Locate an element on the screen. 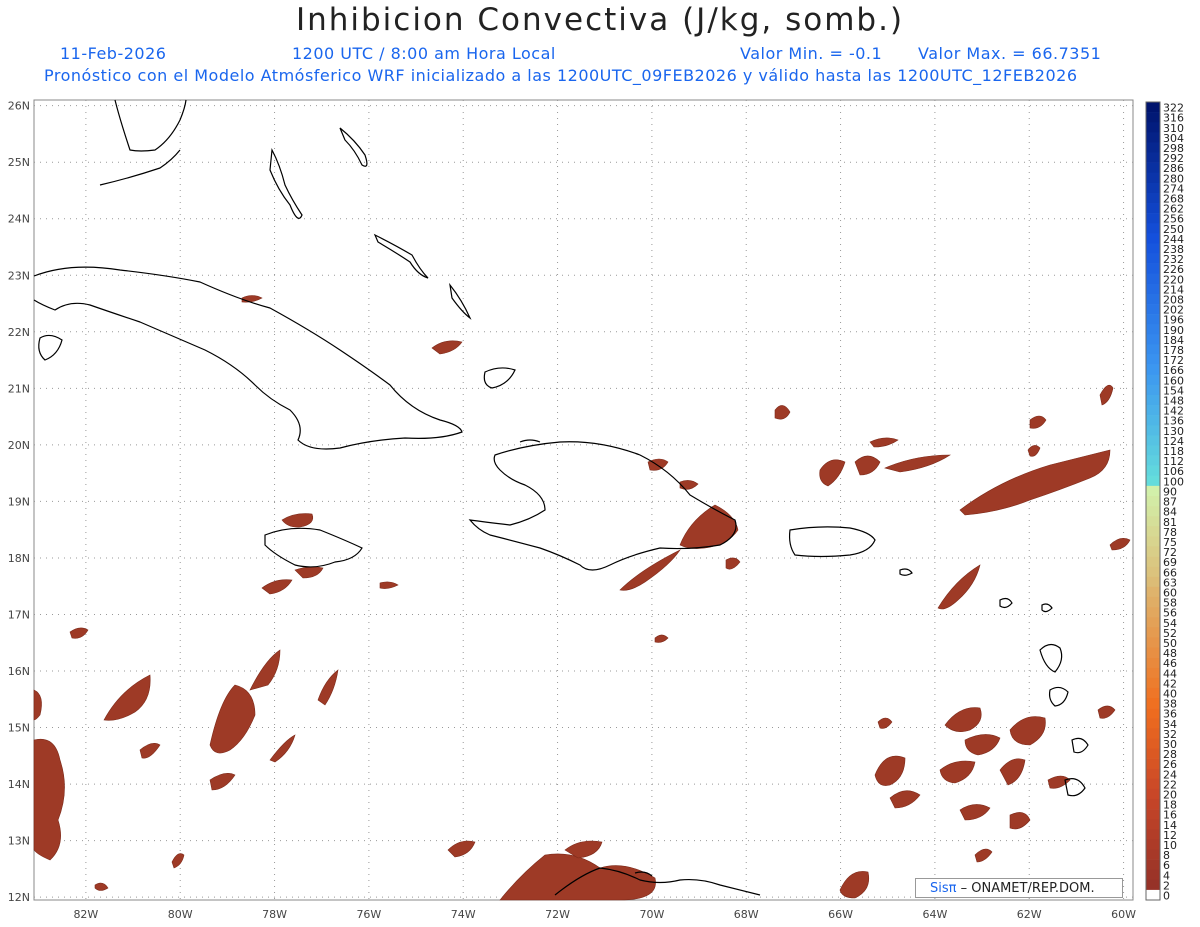 The height and width of the screenshot is (927, 1200). lat-label: 26N is located at coordinates (19, 106).